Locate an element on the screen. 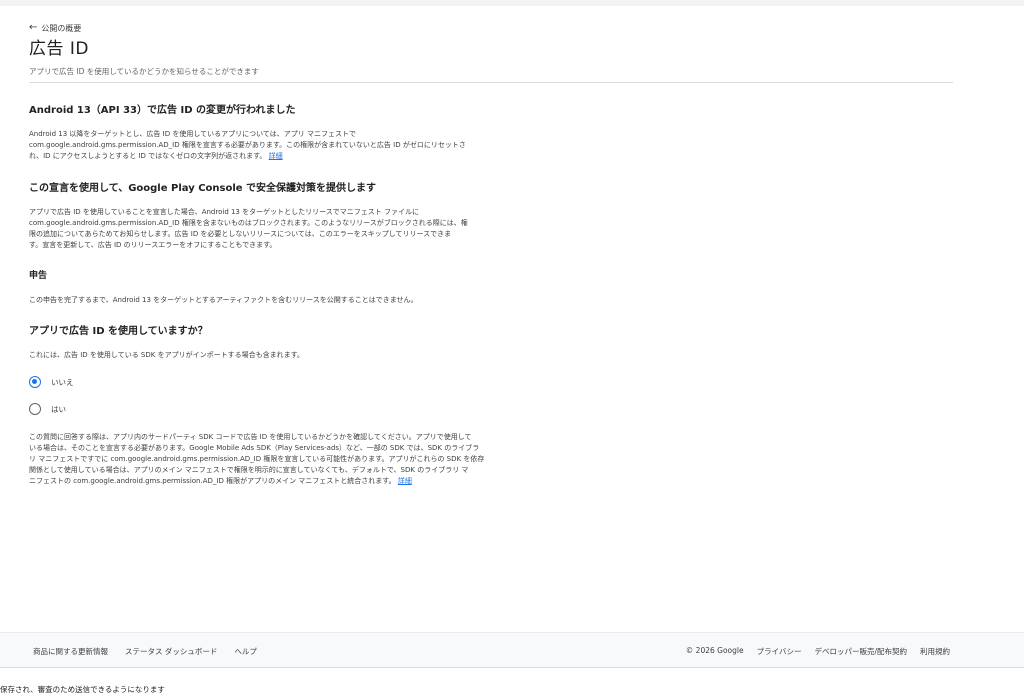 Image resolution: width=1024 pixels, height=696 pixels. radio-button-yes is located at coordinates (35, 409).